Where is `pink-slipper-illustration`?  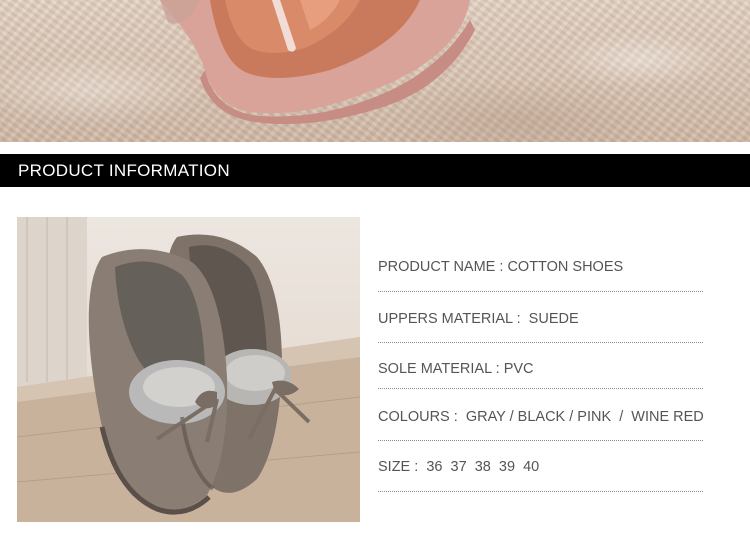 pink-slipper-illustration is located at coordinates (317, 62).